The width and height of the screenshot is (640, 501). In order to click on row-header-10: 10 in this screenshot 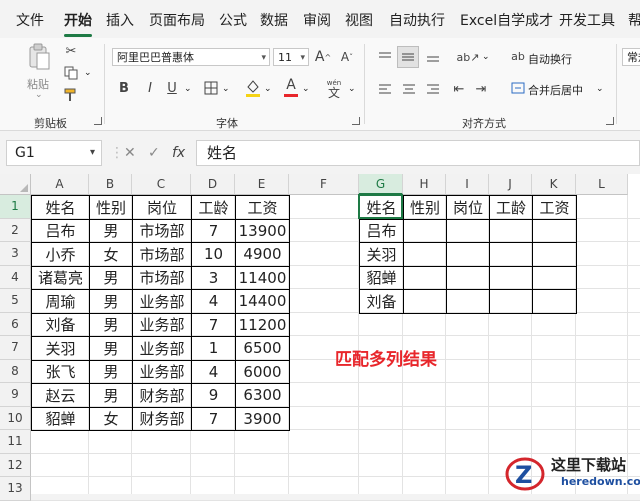, I will do `click(15, 418)`.